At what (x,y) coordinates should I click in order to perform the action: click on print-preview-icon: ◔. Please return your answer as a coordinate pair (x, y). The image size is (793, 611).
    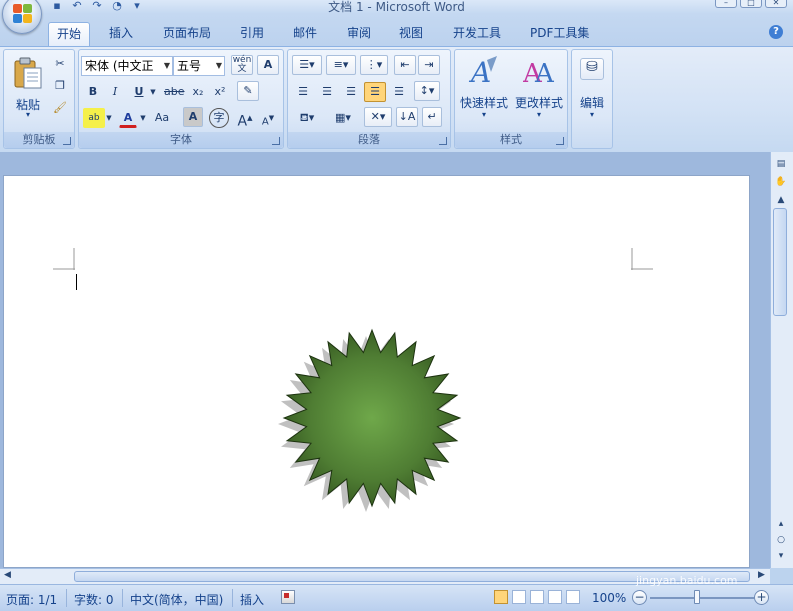
    Looking at the image, I should click on (117, 6).